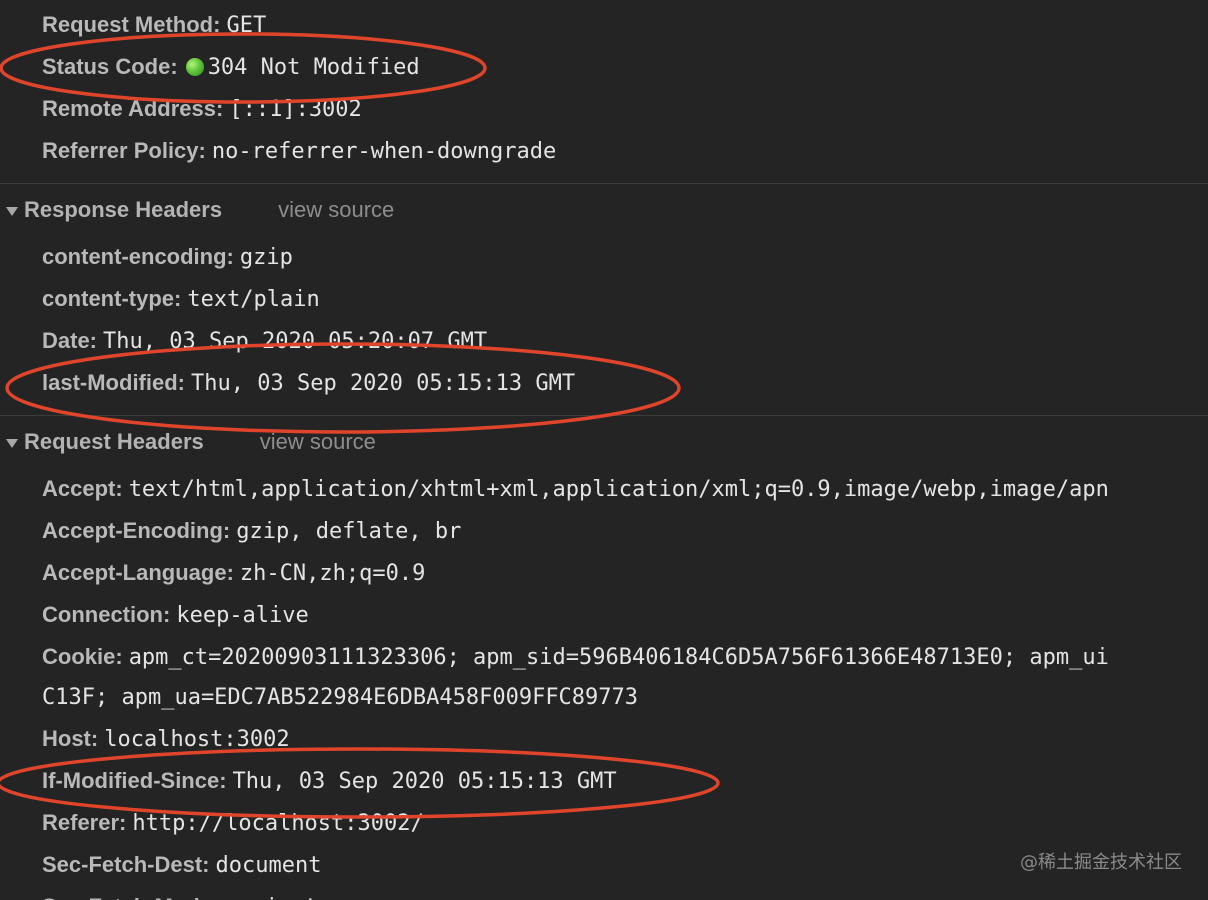  I want to click on request-row-host: Host: localhost:3002, so click(166, 739).